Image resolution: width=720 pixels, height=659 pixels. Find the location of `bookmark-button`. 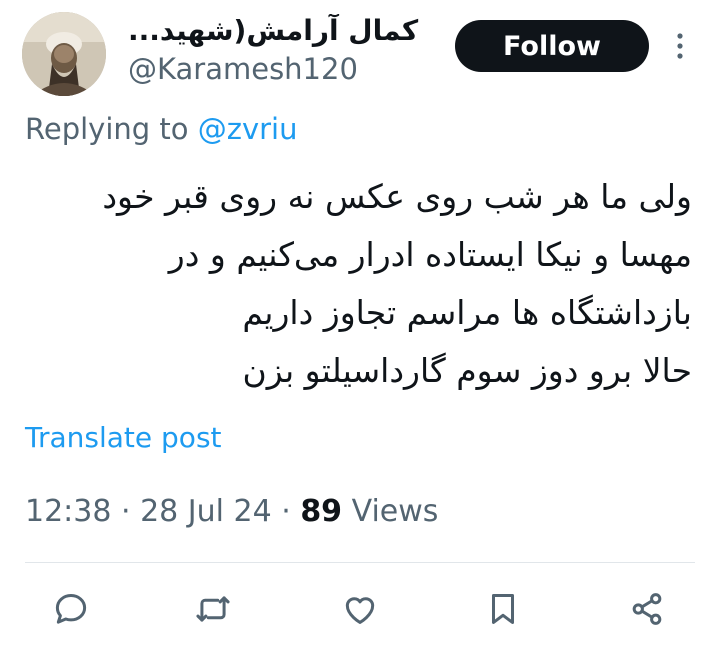

bookmark-button is located at coordinates (503, 609).